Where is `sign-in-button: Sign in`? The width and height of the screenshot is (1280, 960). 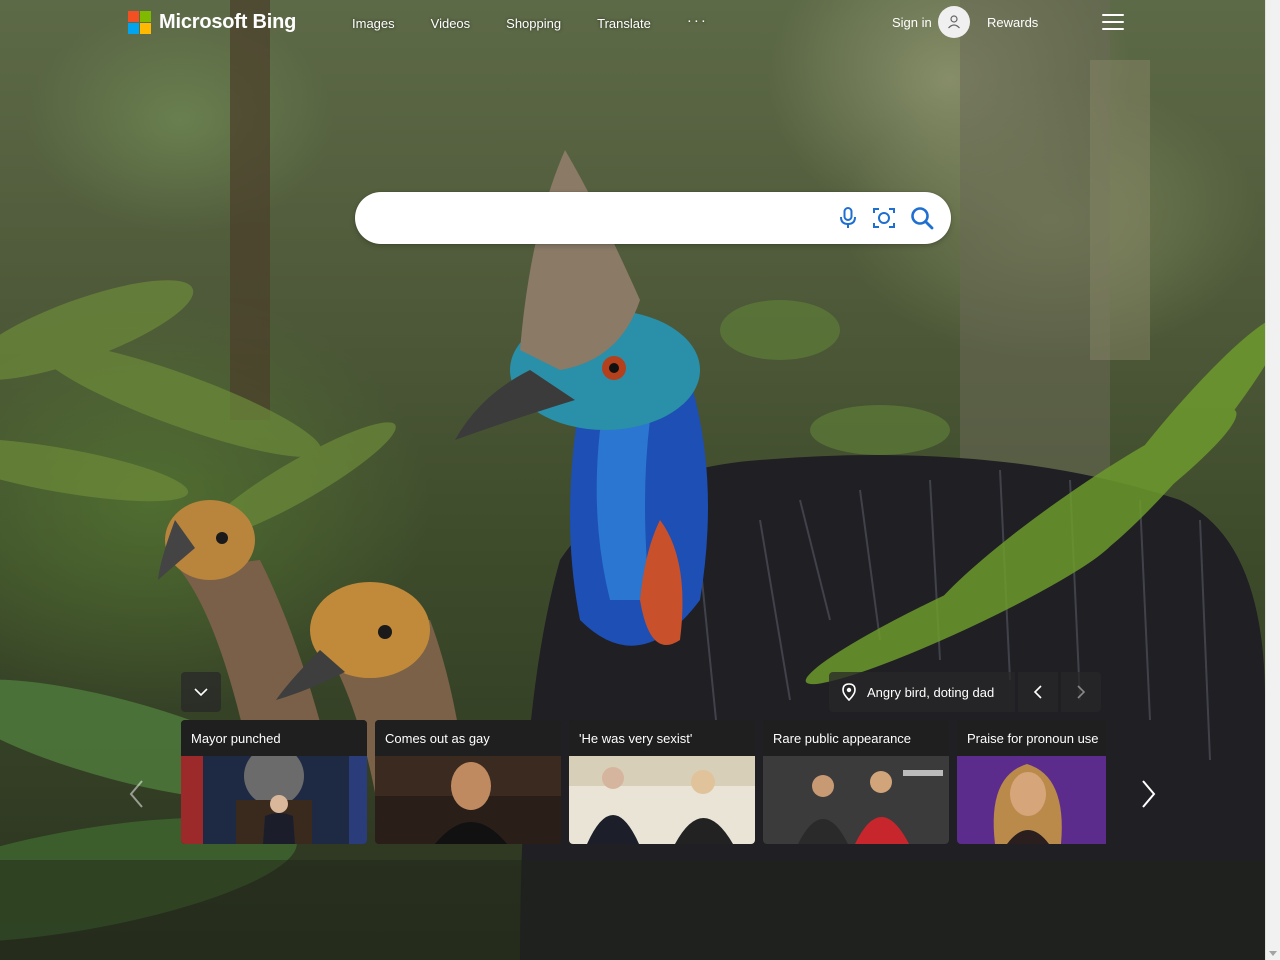
sign-in-button: Sign in is located at coordinates (931, 22).